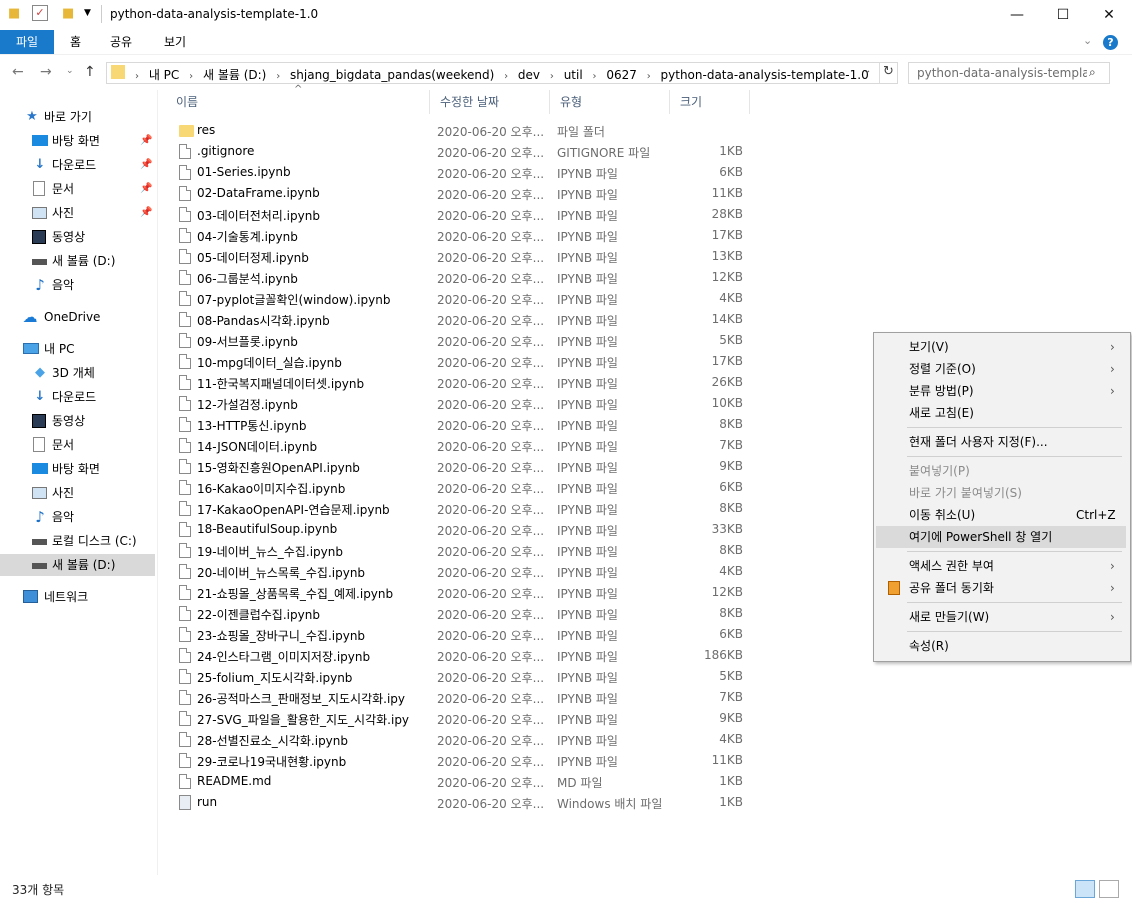 Image resolution: width=1132 pixels, height=901 pixels. I want to click on file-row: README.md 2020-06-20 오후... MD 파일 1KB, so click(461, 781).